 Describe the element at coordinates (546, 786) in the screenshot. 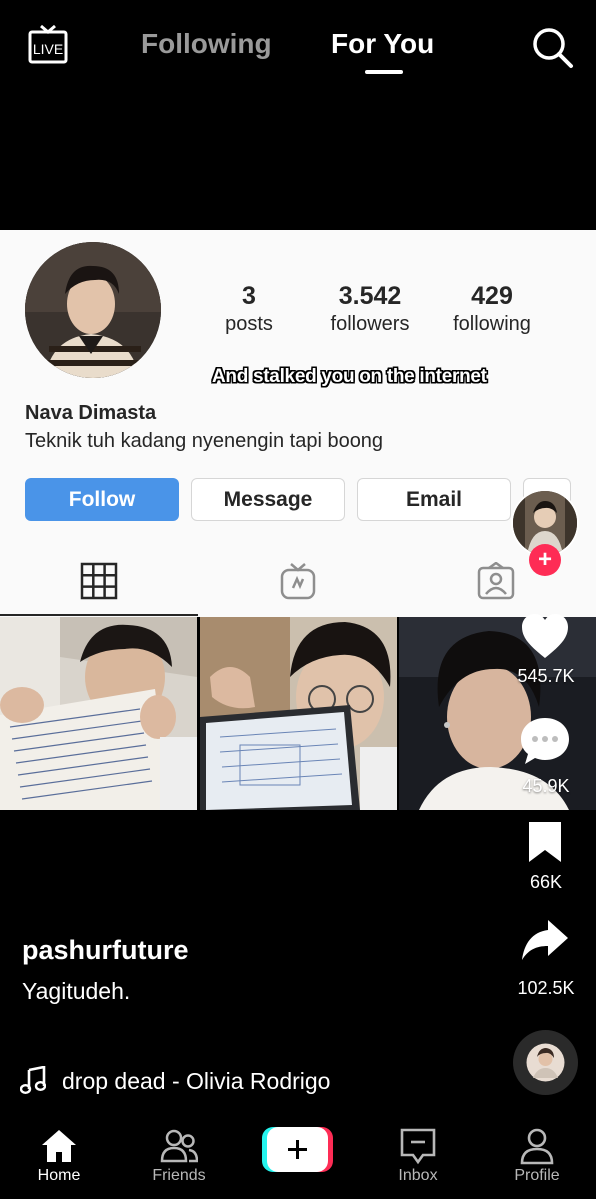

I see `comment-count: 45.9K` at that location.